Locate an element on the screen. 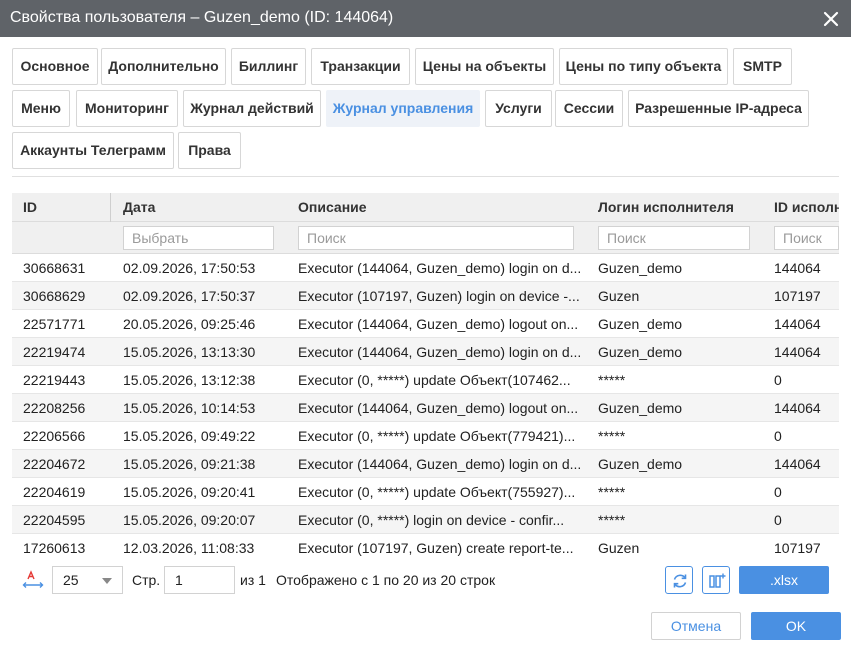 Image resolution: width=851 pixels, height=650 pixels. tab-1: Дополнительно is located at coordinates (163, 66).